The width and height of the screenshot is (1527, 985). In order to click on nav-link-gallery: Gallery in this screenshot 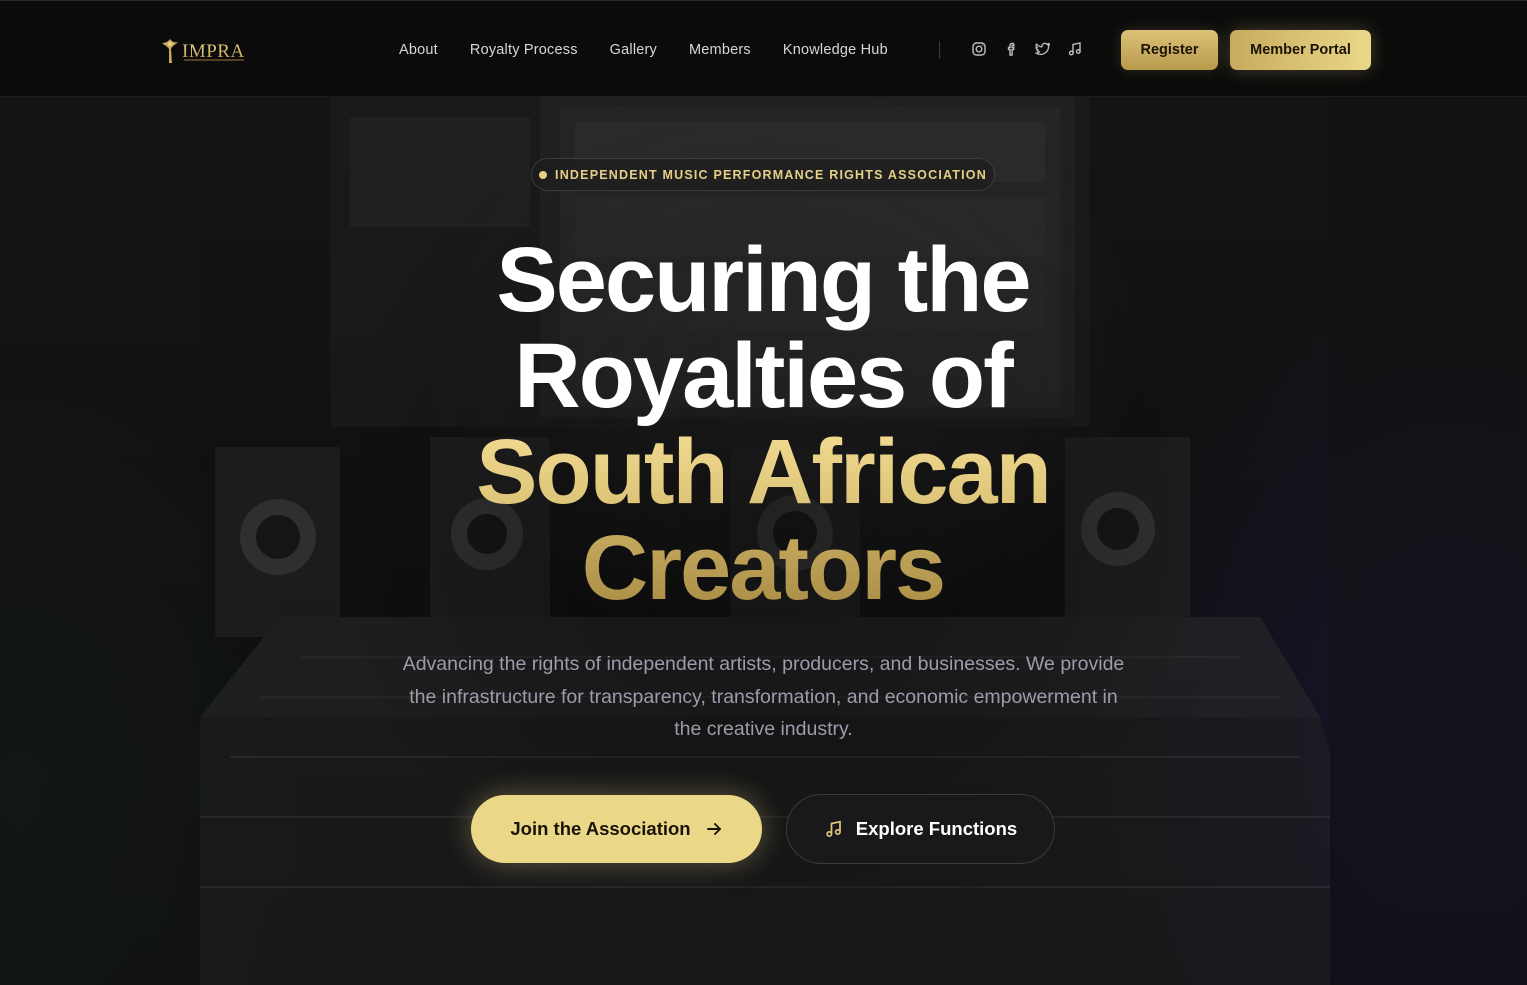, I will do `click(633, 50)`.